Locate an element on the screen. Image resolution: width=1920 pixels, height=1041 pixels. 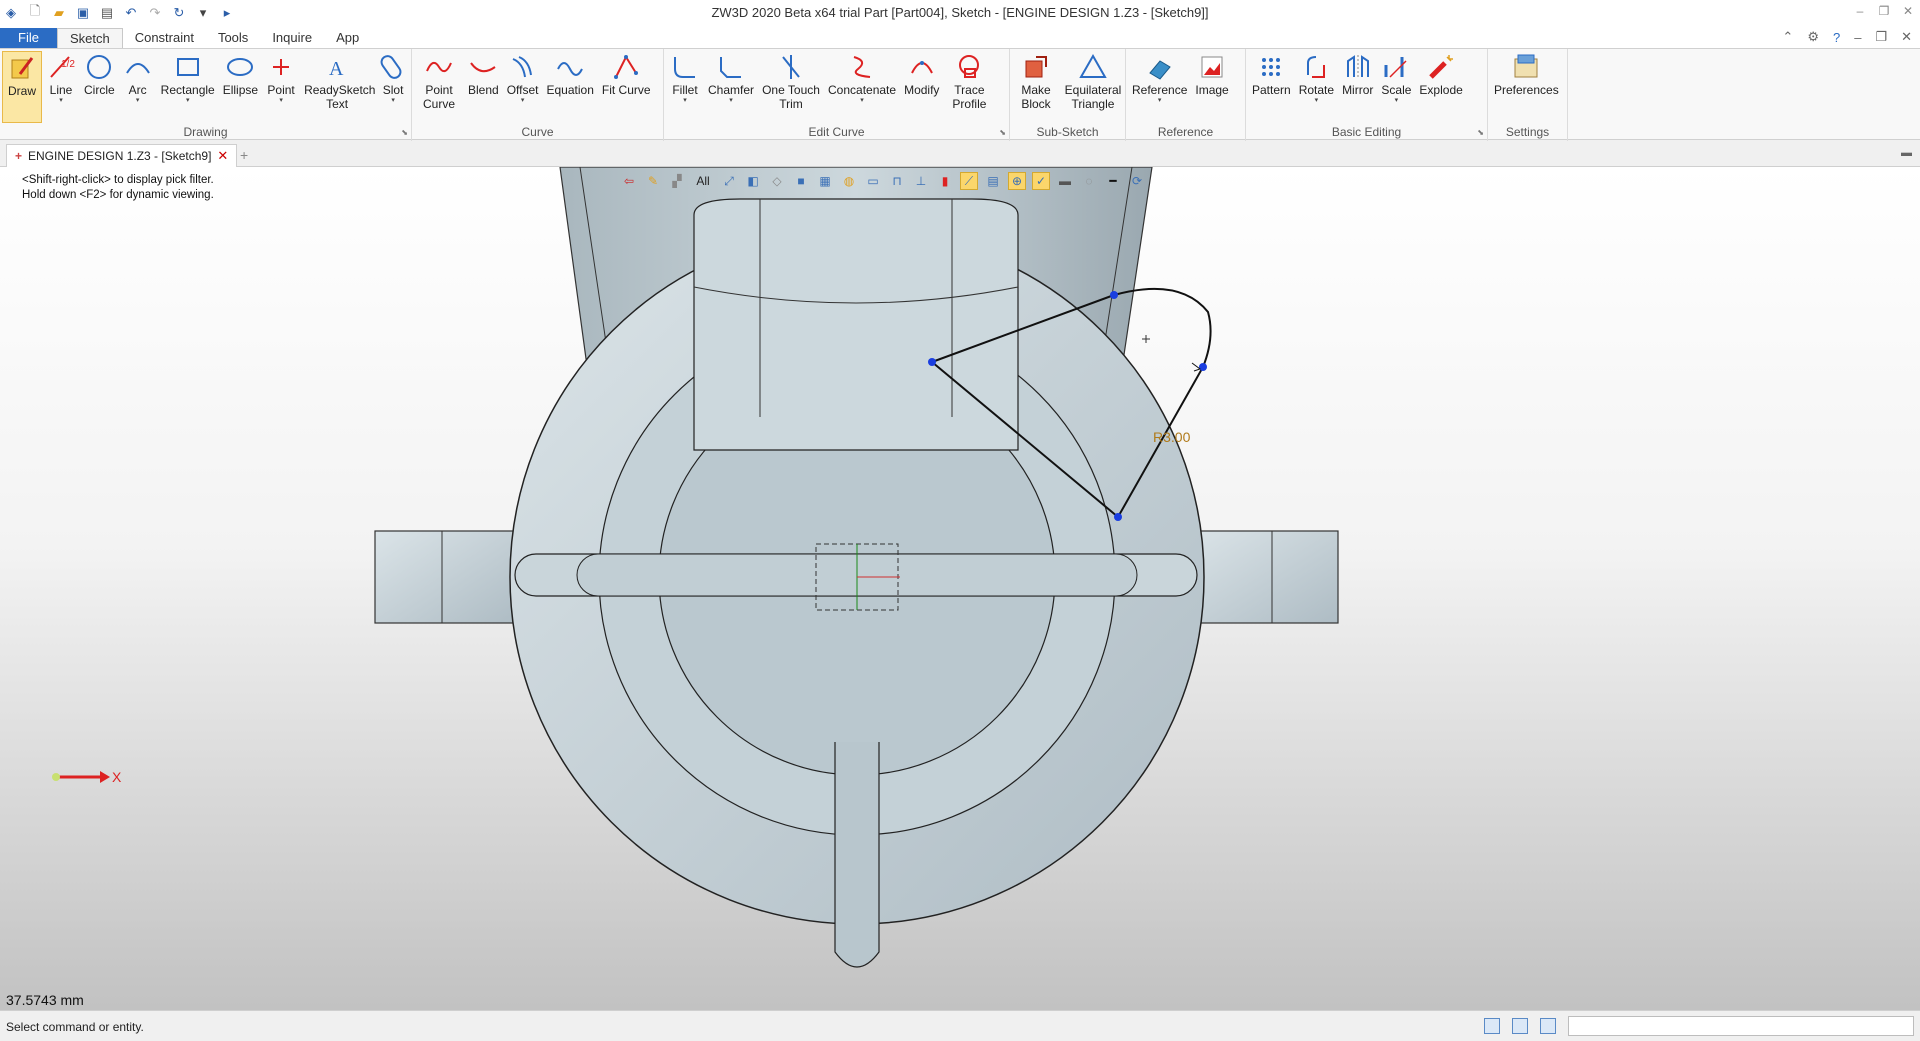
app-logo-icon: ◈ is located at coordinates (11, 13).